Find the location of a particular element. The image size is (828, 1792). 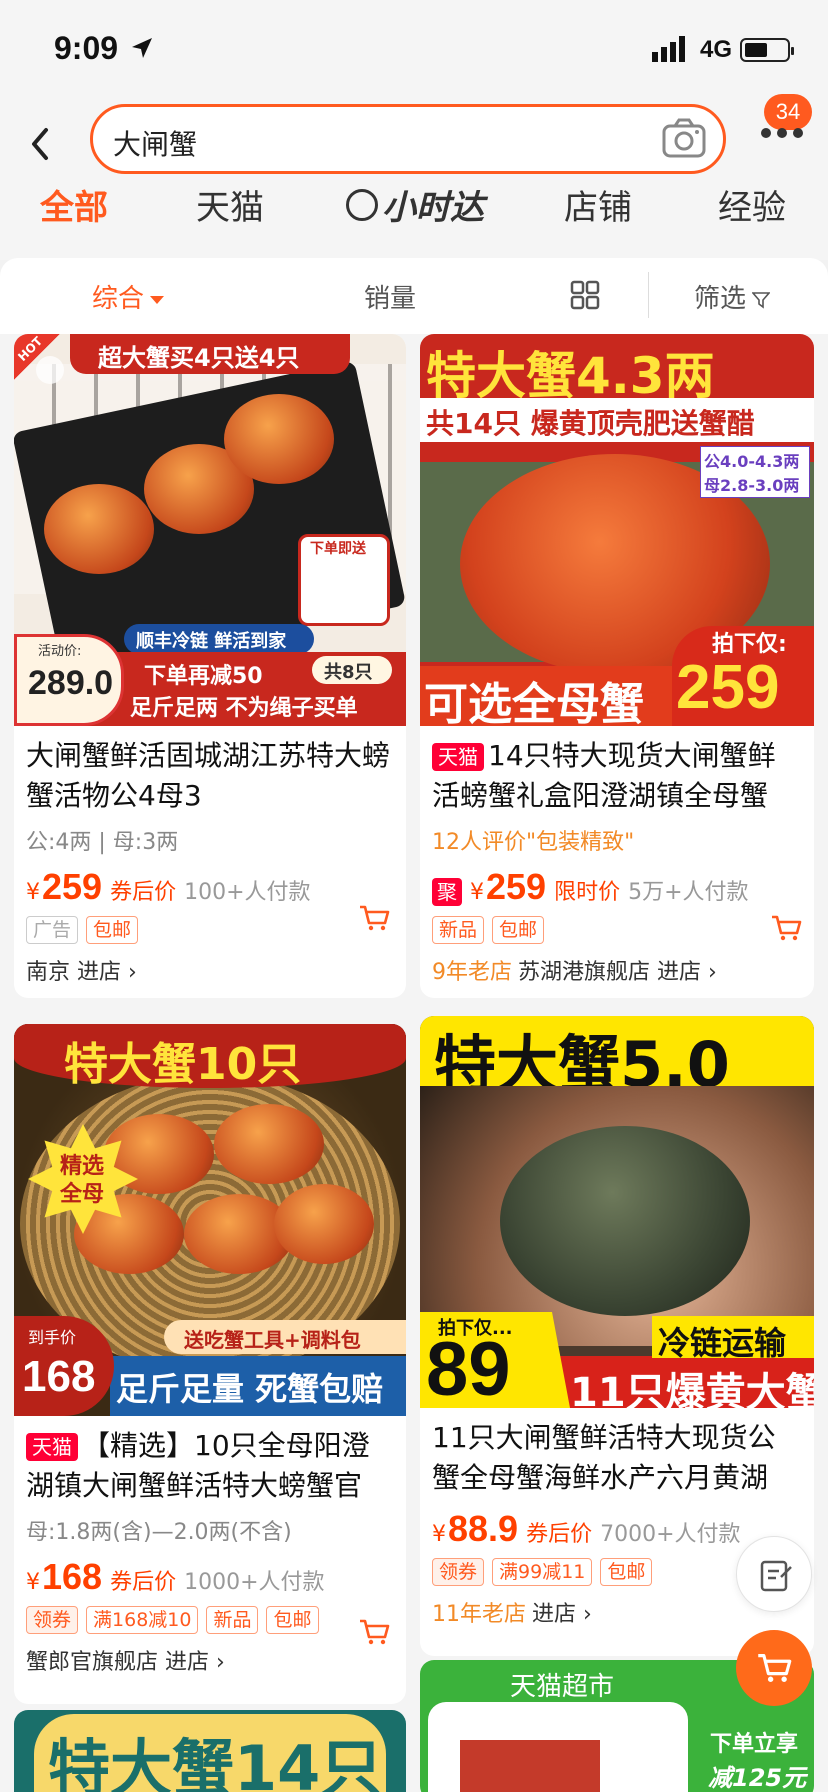

price-row: ¥ 168 券后价 1000+人付款 is located at coordinates (210, 1572).